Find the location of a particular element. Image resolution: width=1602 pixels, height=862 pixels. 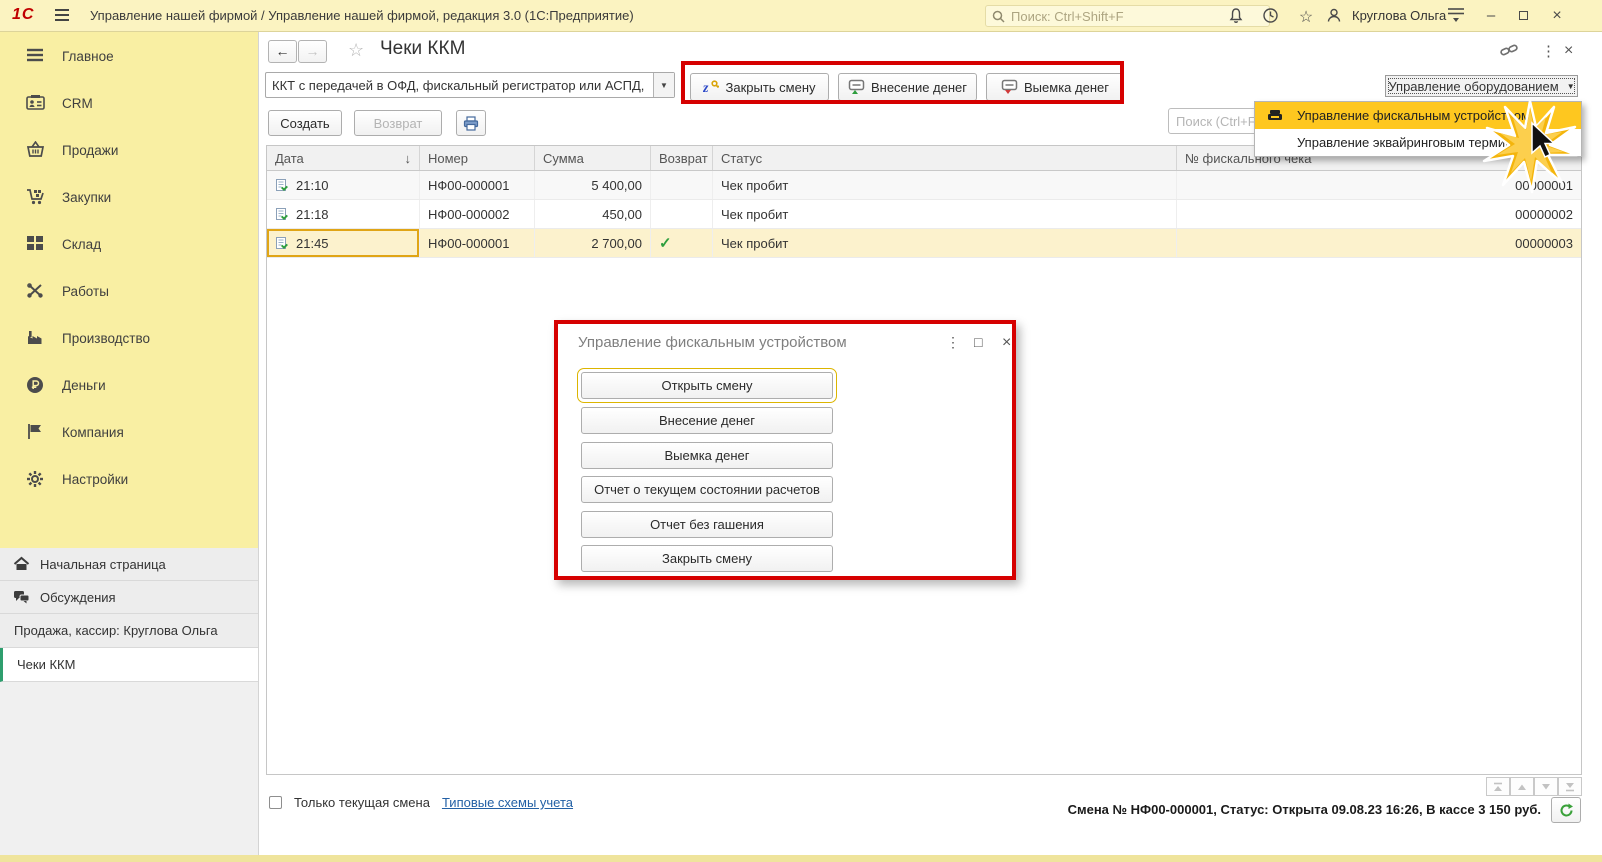

current-user-name: Круглова Ольга is located at coordinates (1399, 15).